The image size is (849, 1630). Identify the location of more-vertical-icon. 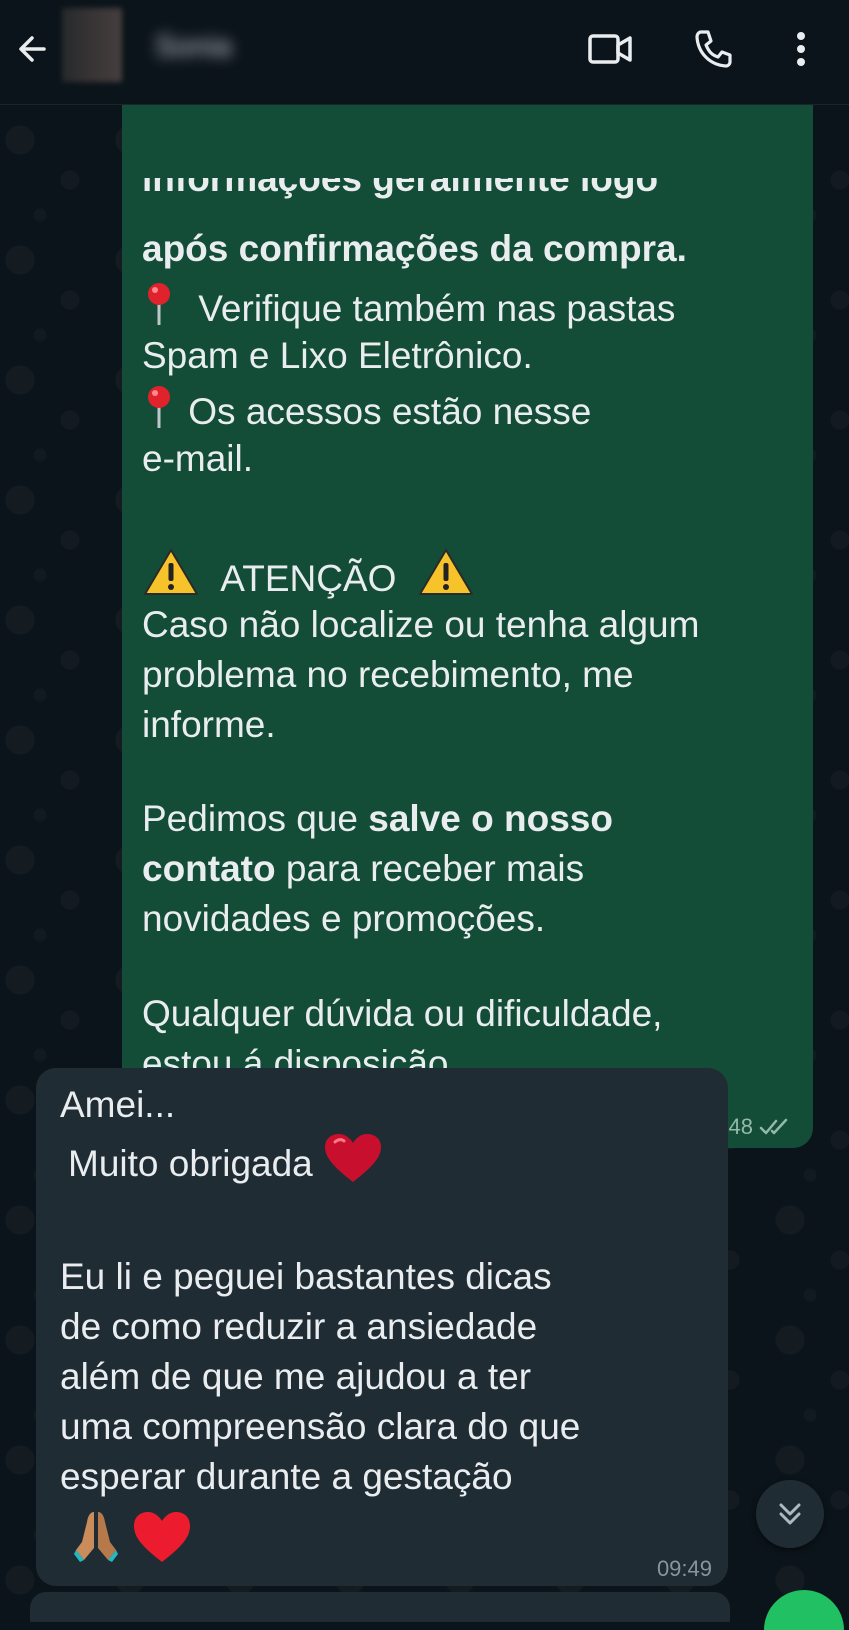
(801, 49).